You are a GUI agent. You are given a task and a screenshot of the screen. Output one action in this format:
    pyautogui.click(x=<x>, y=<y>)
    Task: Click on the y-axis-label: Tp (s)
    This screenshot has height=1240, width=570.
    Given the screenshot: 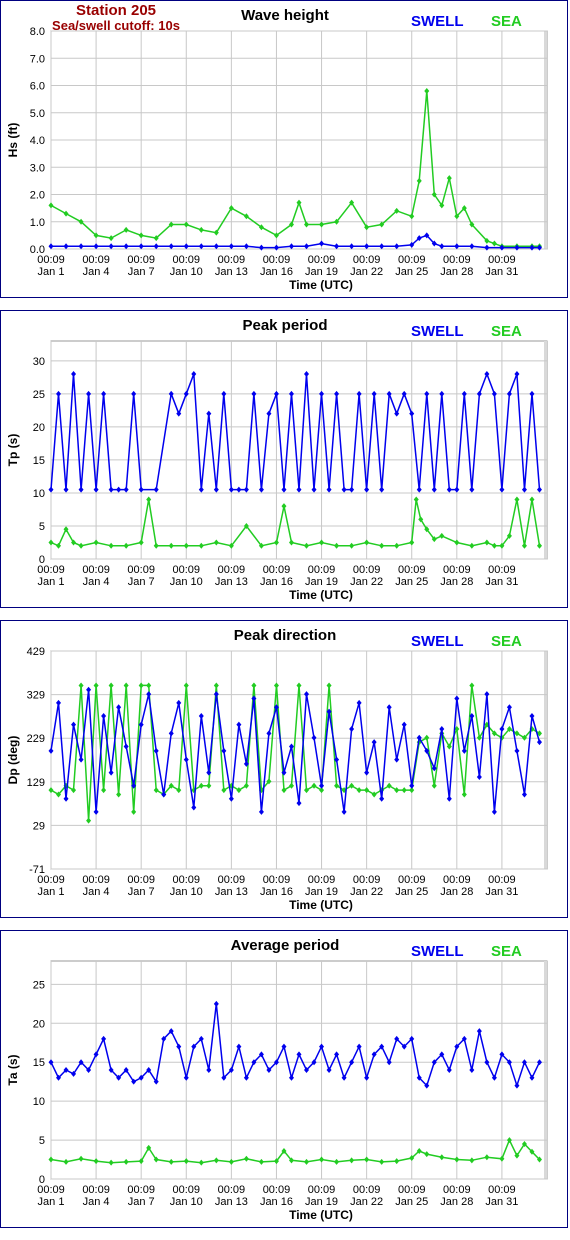 What is the action you would take?
    pyautogui.click(x=13, y=450)
    